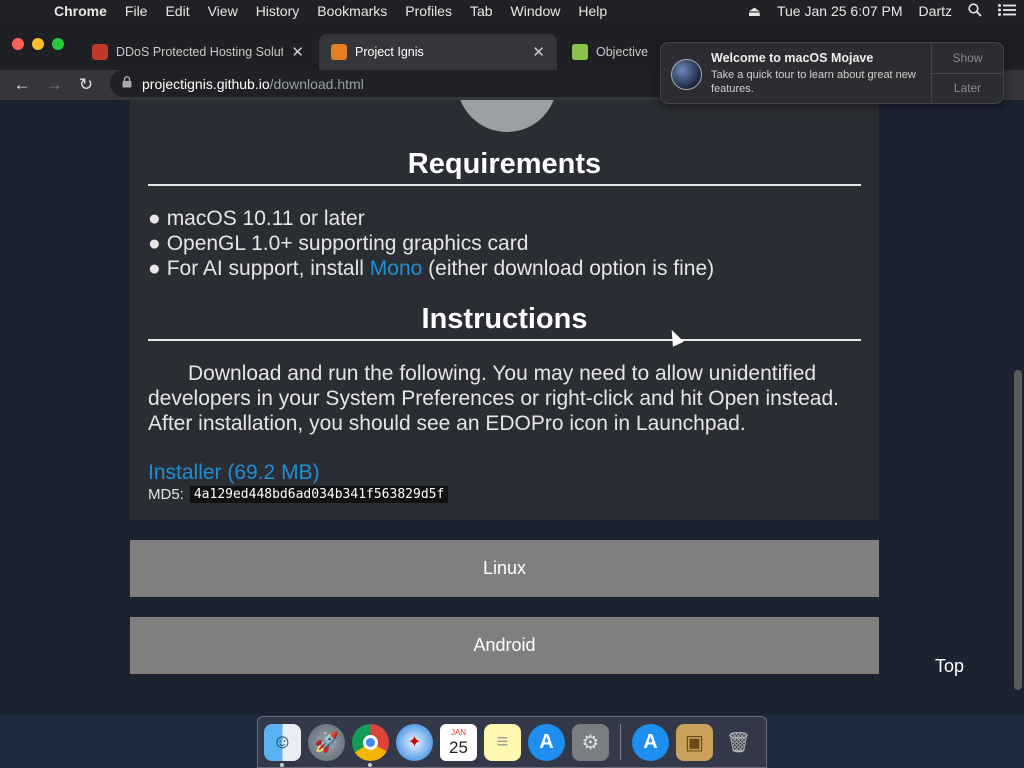  What do you see at coordinates (223, 11) in the screenshot?
I see `menu-view: View` at bounding box center [223, 11].